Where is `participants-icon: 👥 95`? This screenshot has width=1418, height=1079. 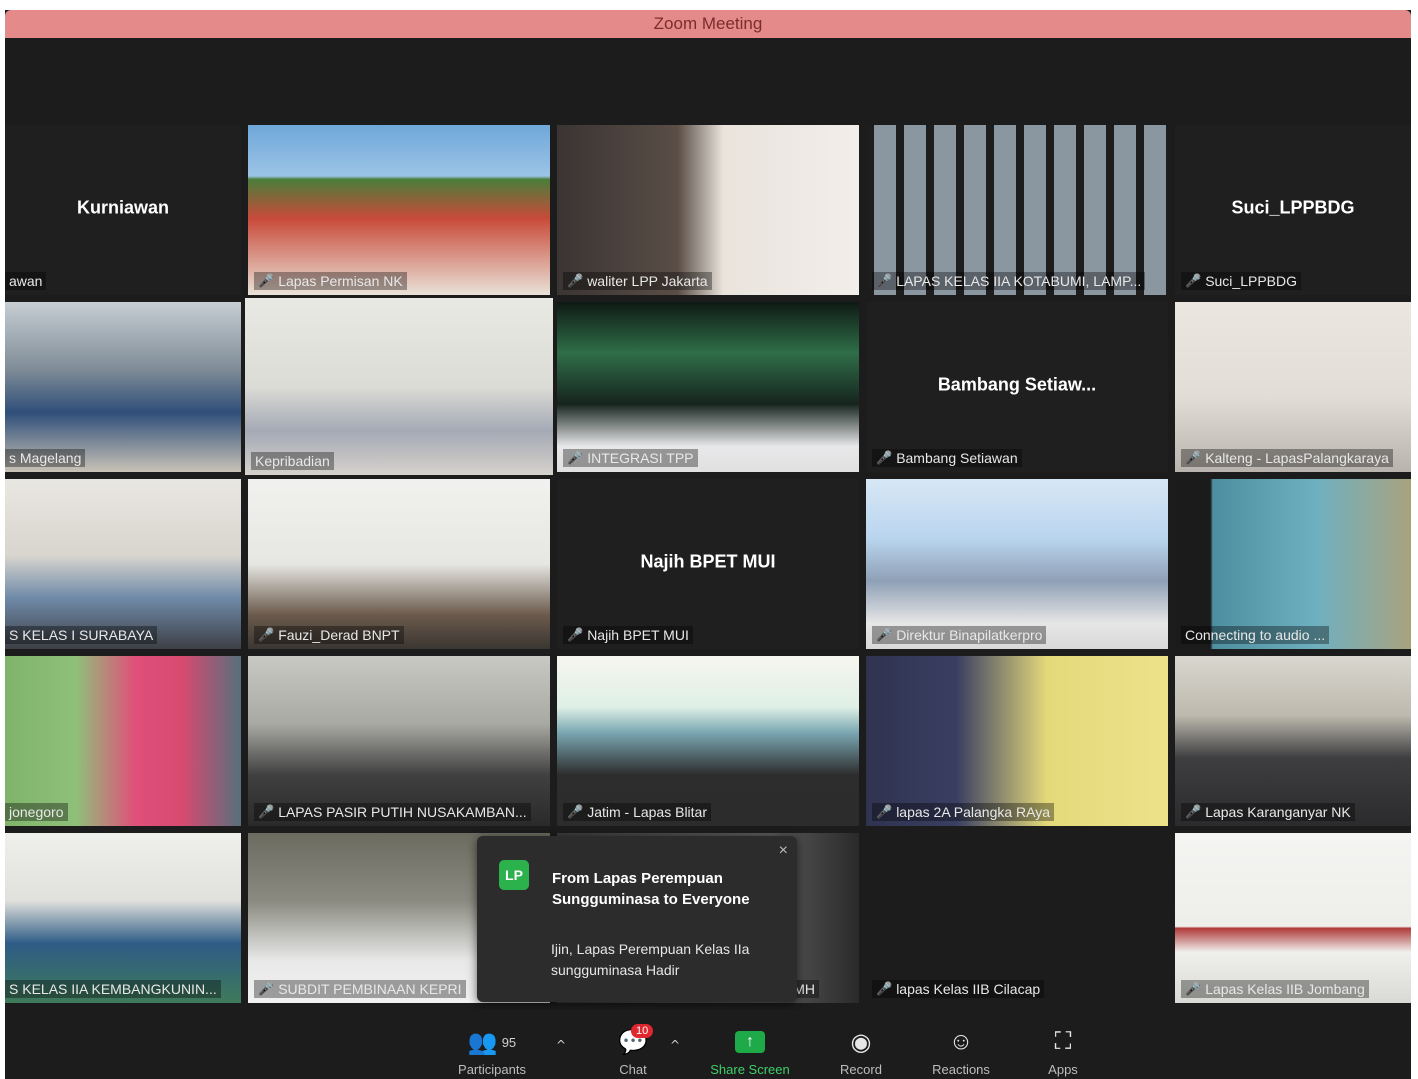 participants-icon: 👥 95 is located at coordinates (492, 1042).